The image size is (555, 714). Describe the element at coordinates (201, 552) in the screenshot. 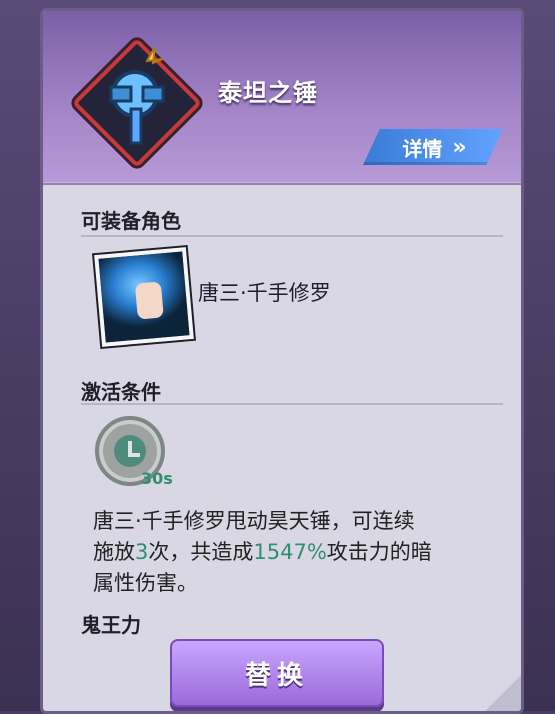

I see `desc-line-2-mid: 次，共造成` at that location.